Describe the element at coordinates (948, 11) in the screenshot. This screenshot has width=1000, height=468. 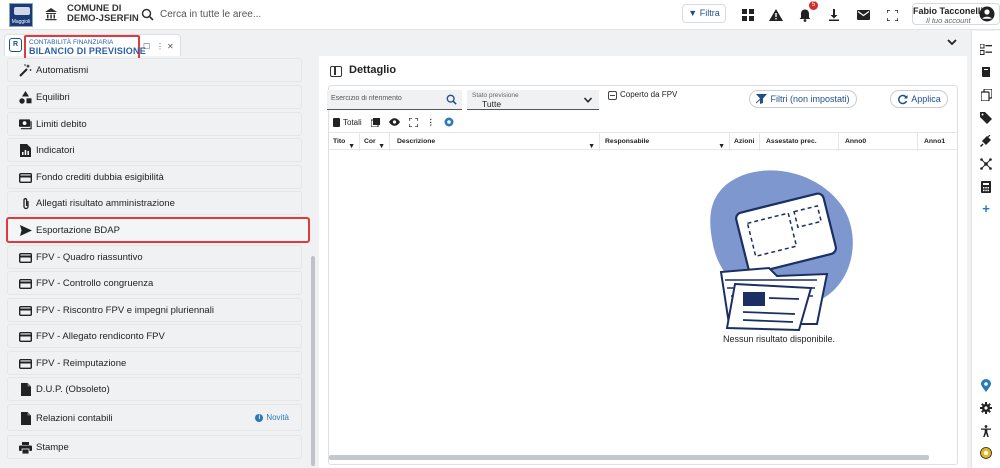
I see `user-name: Fabio Tacconelli` at that location.